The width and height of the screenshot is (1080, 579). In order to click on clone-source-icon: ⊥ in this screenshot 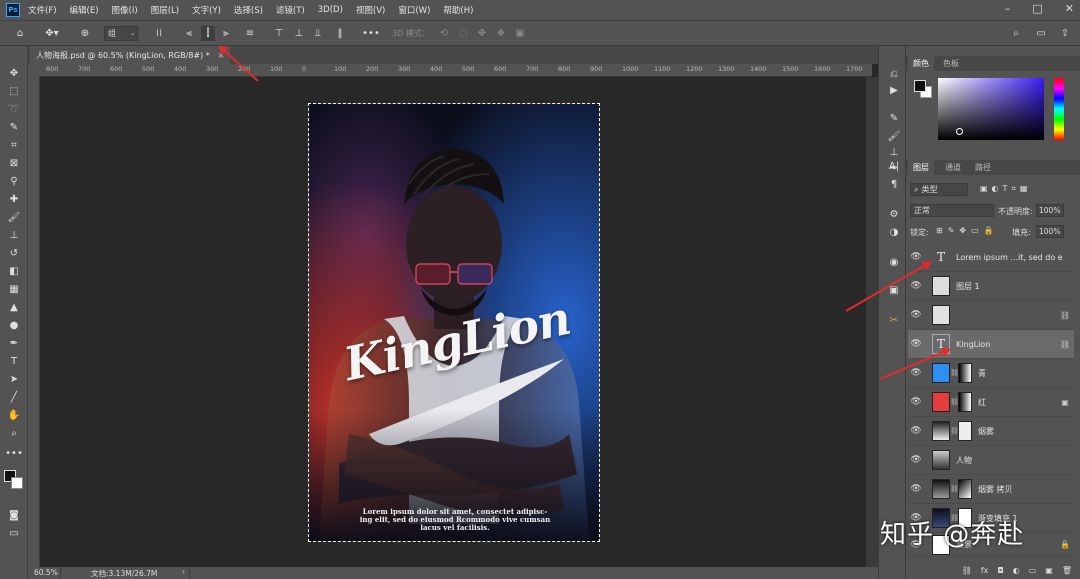, I will do `click(894, 152)`.